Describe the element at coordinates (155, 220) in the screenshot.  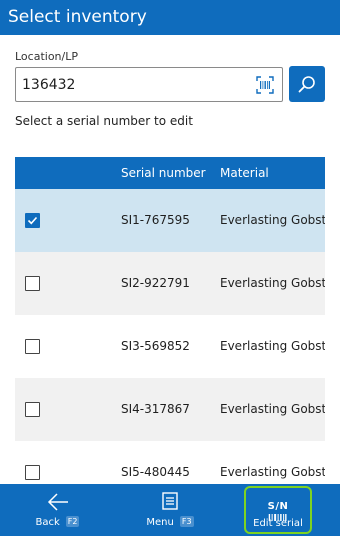
I see `serial-cell: SI1-767595` at that location.